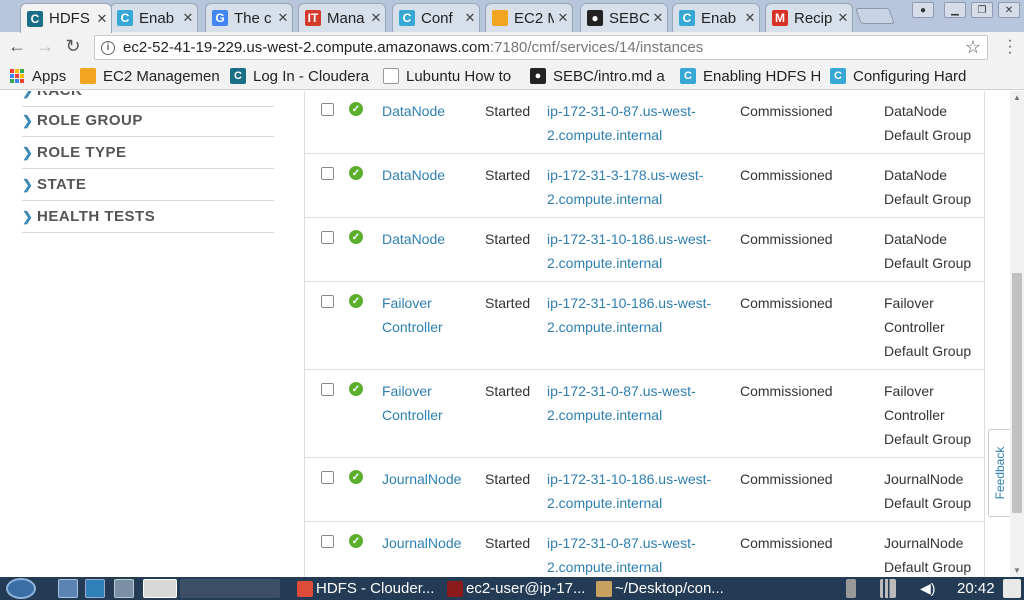  What do you see at coordinates (148, 153) in the screenshot?
I see `filter-group: ❯ ROLE TYPE` at bounding box center [148, 153].